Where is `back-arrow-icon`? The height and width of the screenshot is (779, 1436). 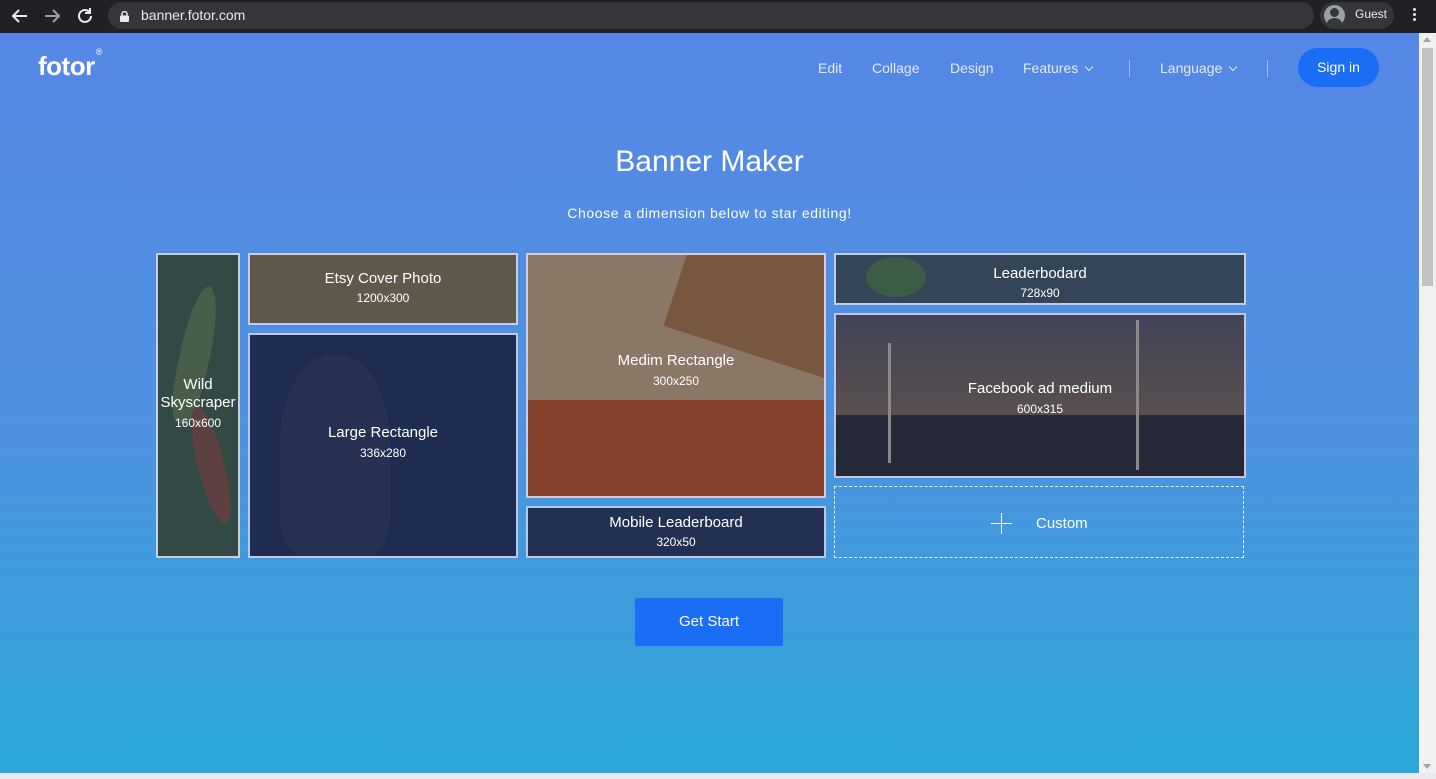 back-arrow-icon is located at coordinates (20, 16).